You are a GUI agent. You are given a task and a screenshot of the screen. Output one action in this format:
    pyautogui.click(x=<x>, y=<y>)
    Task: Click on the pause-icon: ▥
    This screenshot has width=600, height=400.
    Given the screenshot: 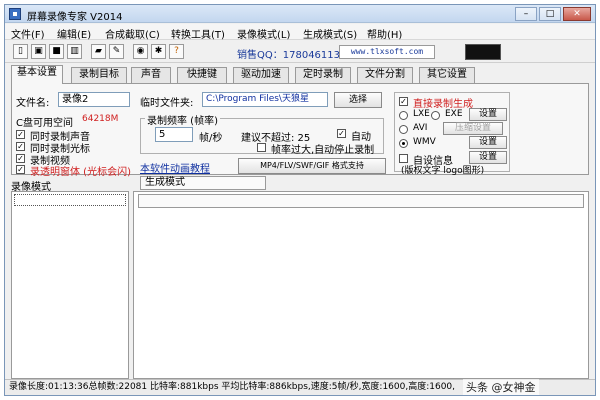 What is the action you would take?
    pyautogui.click(x=74, y=51)
    